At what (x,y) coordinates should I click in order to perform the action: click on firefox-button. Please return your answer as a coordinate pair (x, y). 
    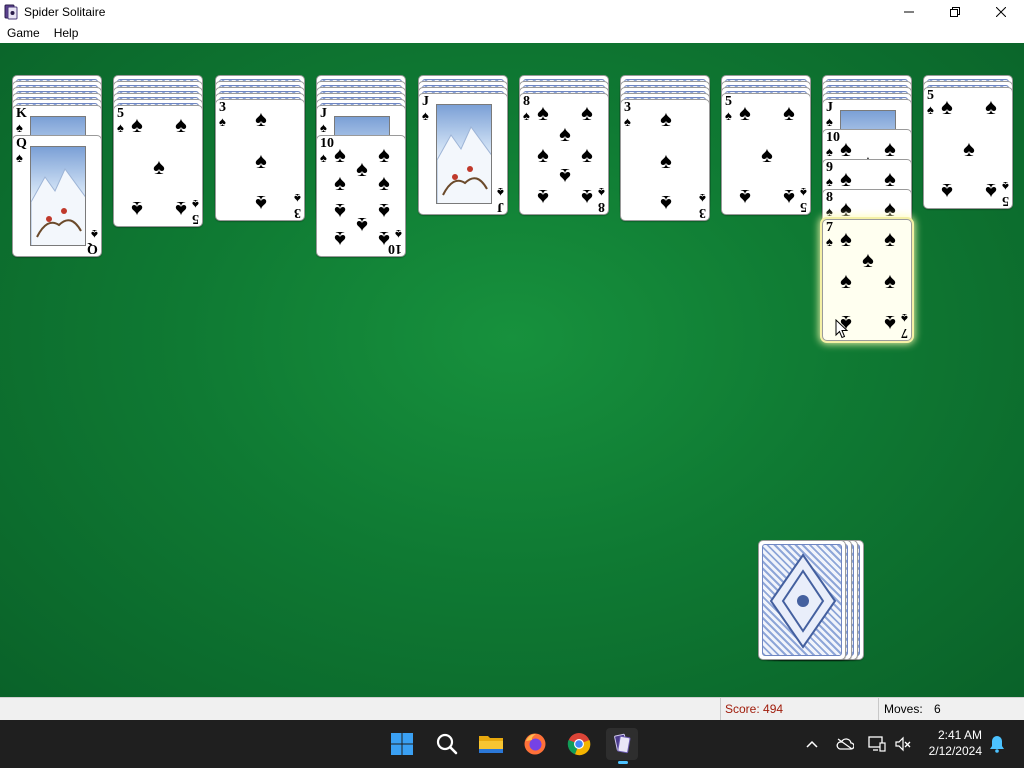
    Looking at the image, I should click on (535, 744).